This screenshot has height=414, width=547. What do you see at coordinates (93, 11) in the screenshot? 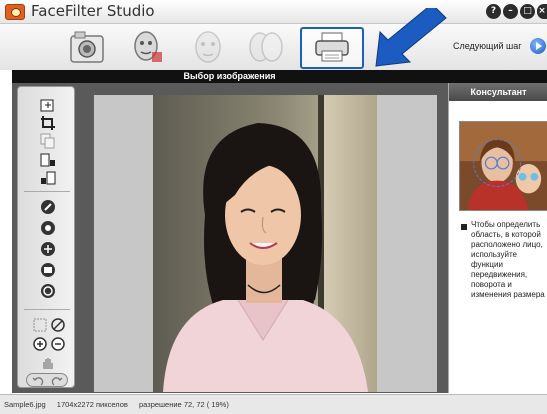
I see `app-title: FaceFilter Studio` at bounding box center [93, 11].